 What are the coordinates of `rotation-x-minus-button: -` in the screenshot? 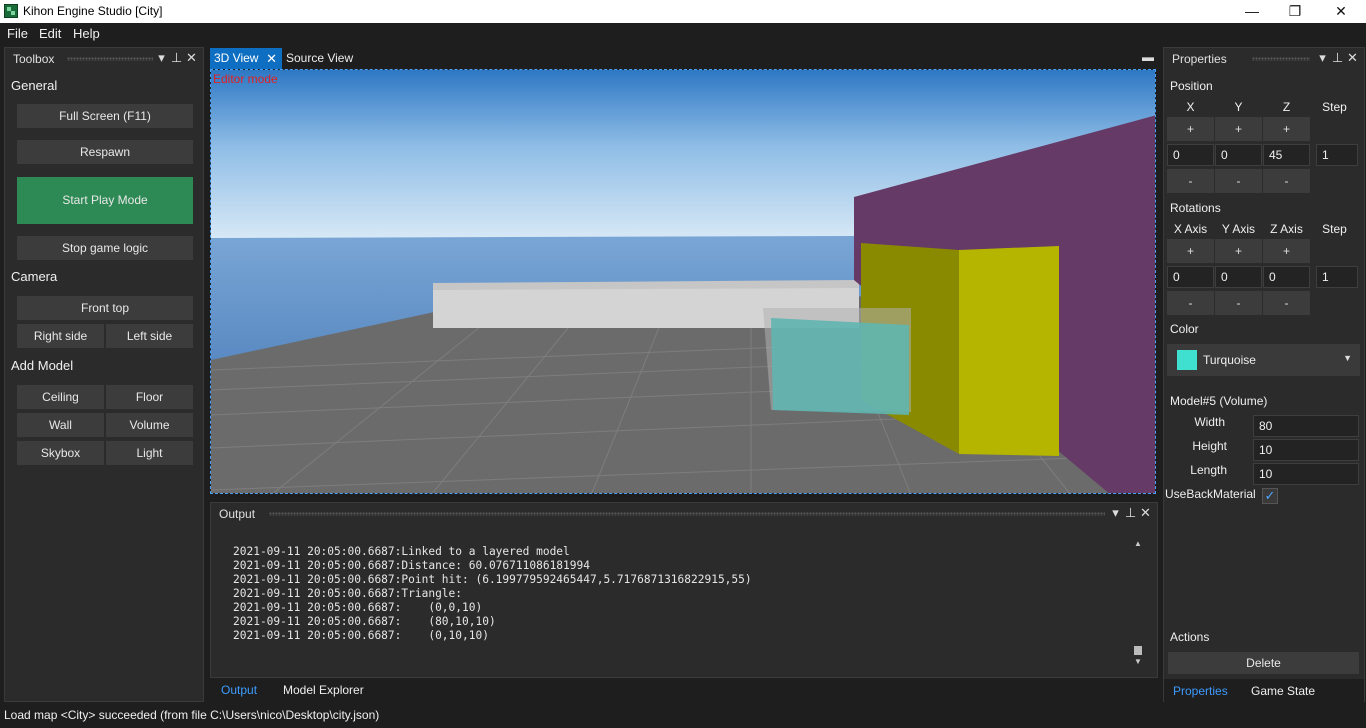 It's located at (1190, 303).